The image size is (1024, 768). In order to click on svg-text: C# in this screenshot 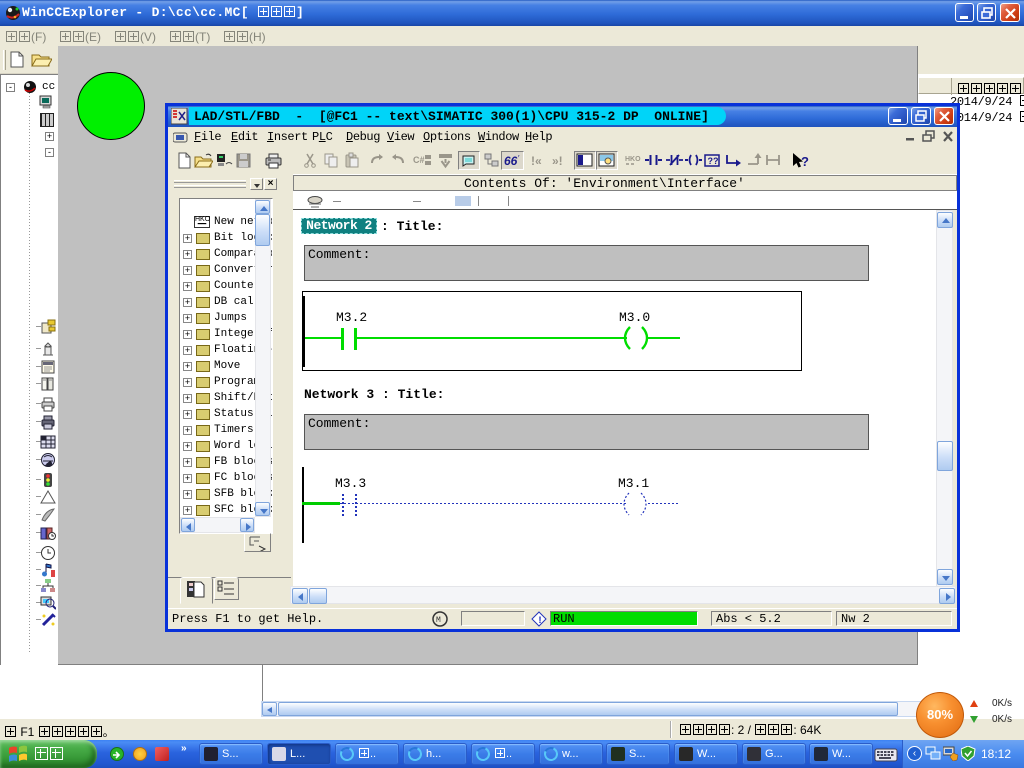, I will do `click(419, 160)`.